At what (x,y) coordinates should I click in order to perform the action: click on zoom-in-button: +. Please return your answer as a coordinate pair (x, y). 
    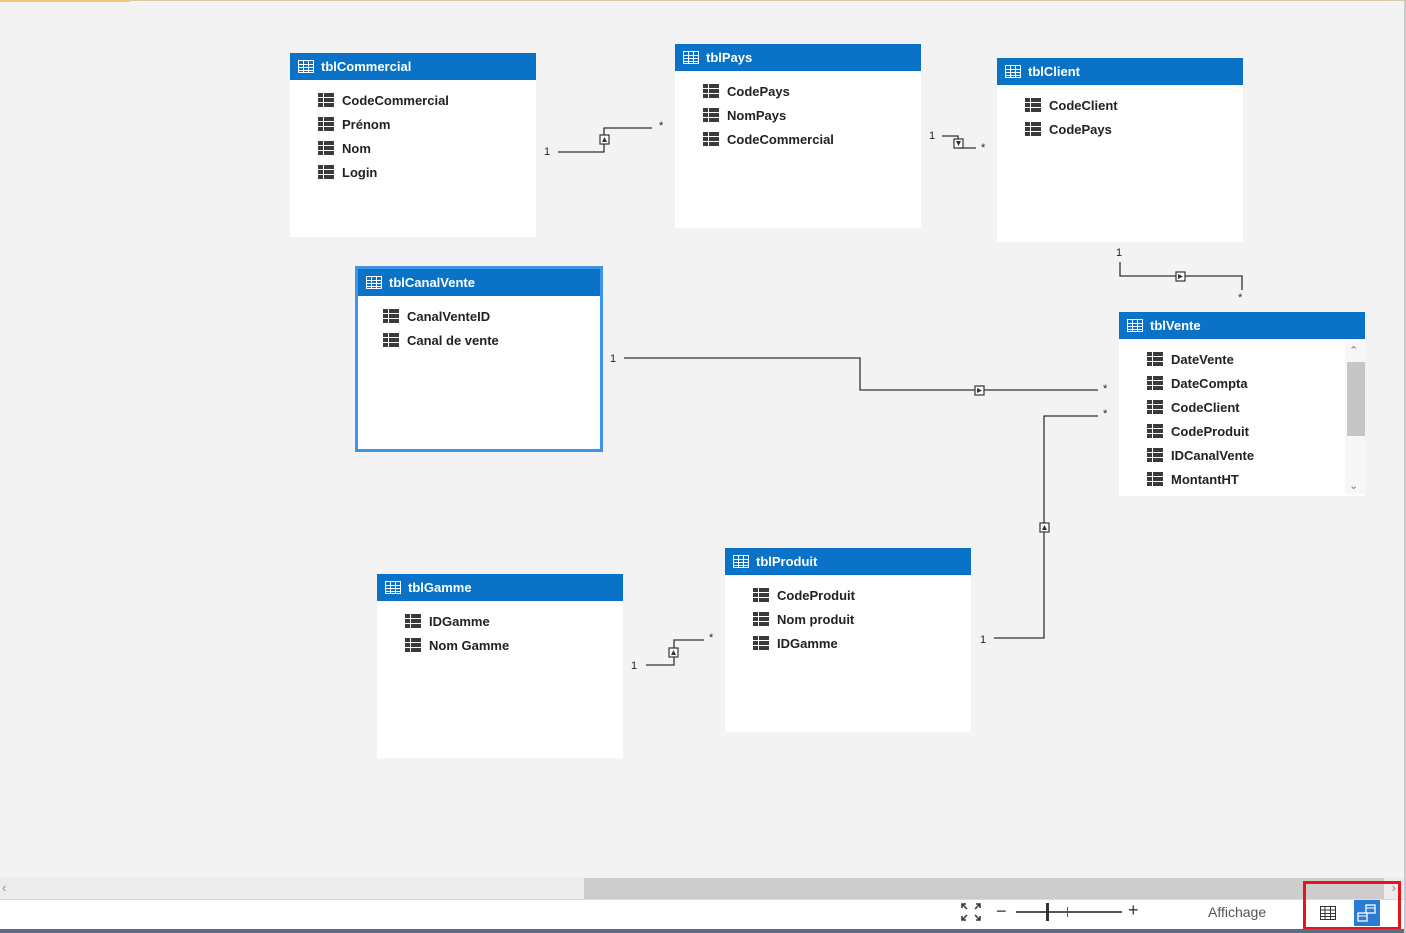
    Looking at the image, I should click on (1133, 910).